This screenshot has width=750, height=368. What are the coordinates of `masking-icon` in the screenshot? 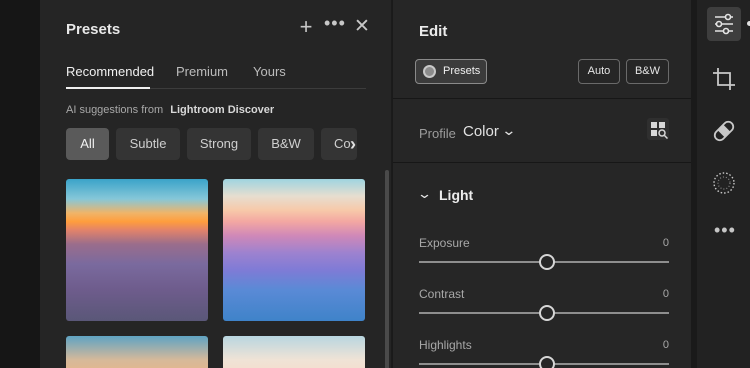 It's located at (724, 183).